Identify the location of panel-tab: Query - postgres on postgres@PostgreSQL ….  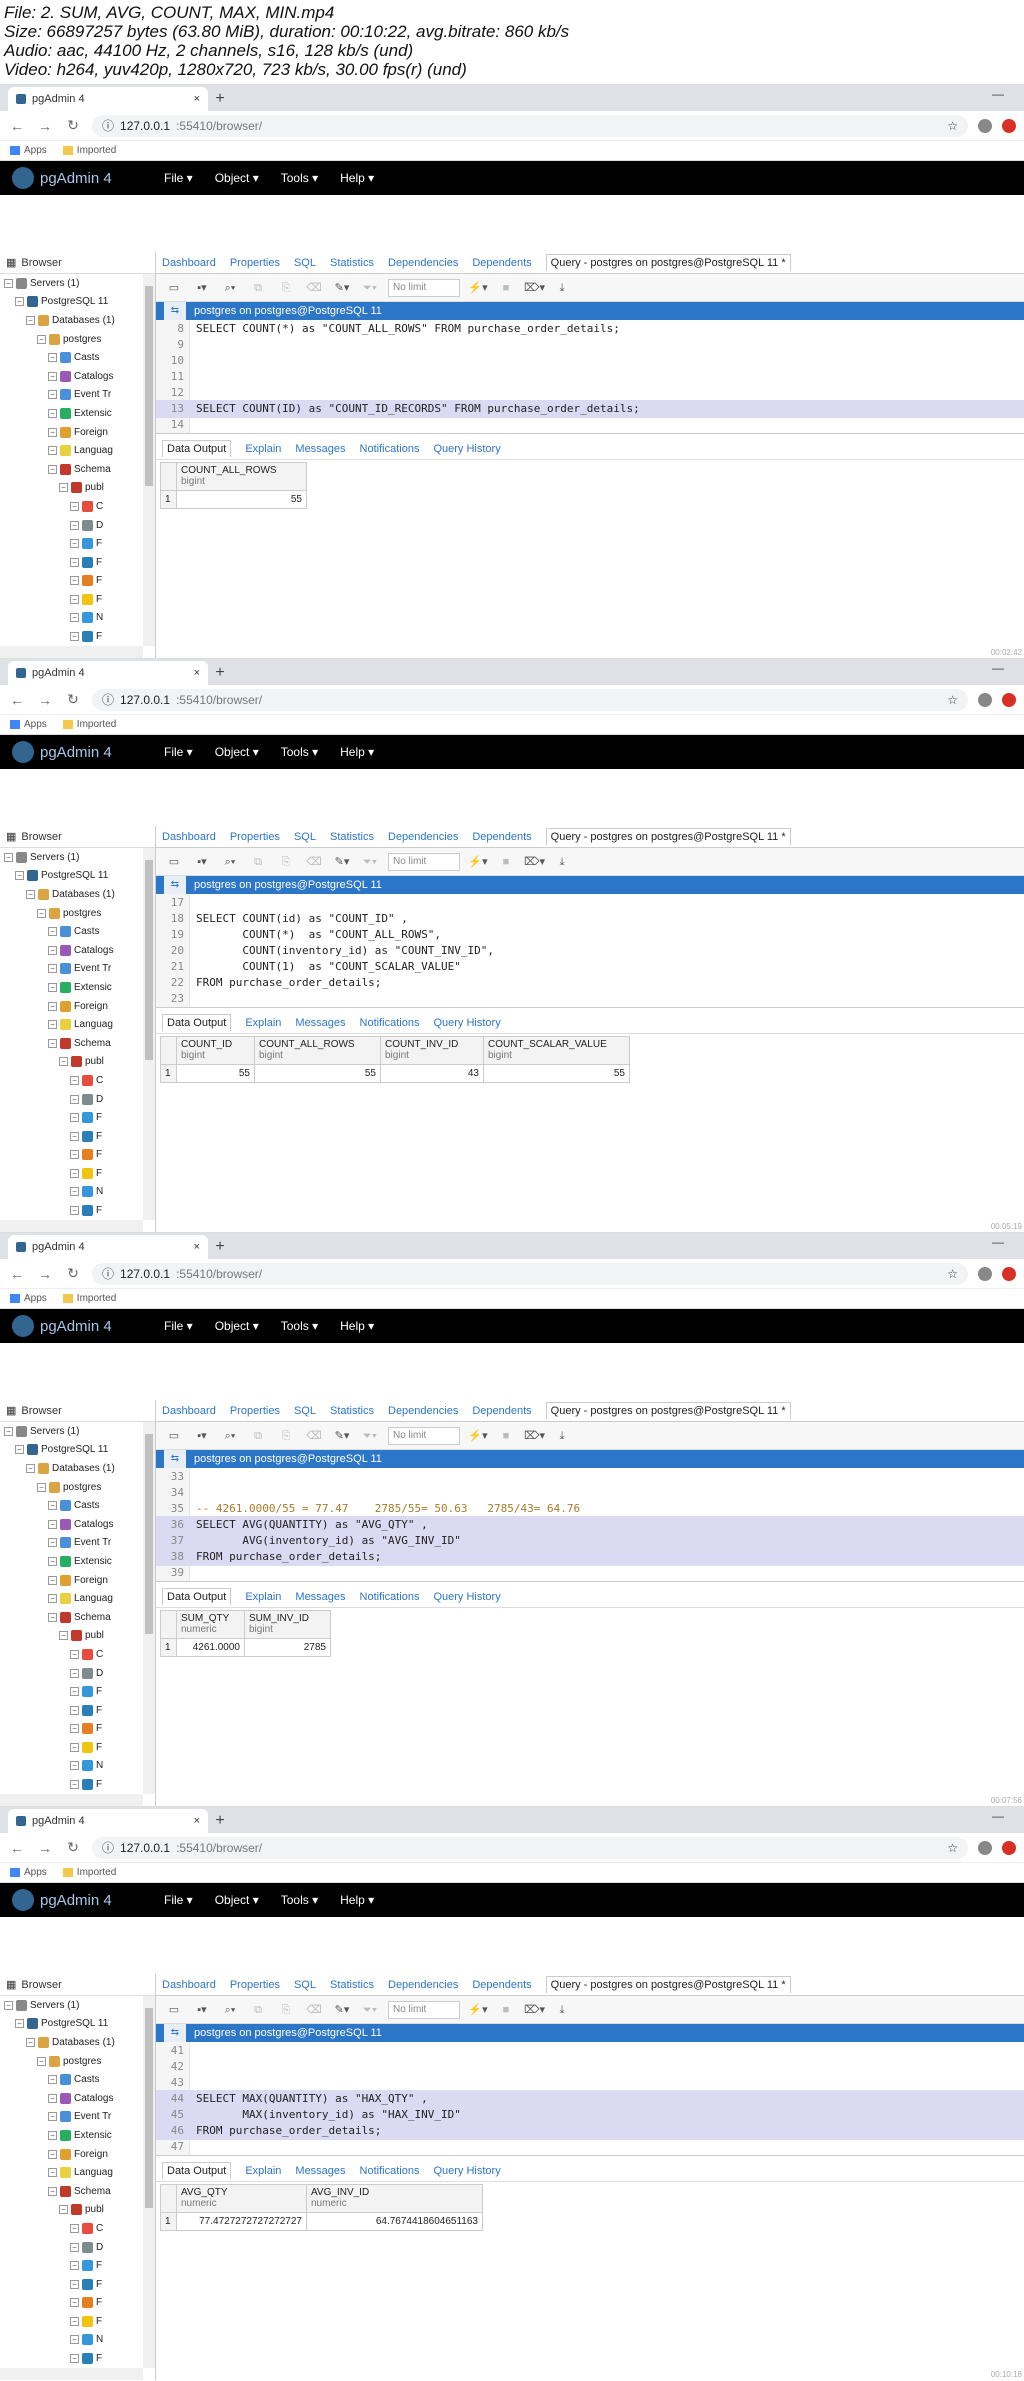
(668, 1410).